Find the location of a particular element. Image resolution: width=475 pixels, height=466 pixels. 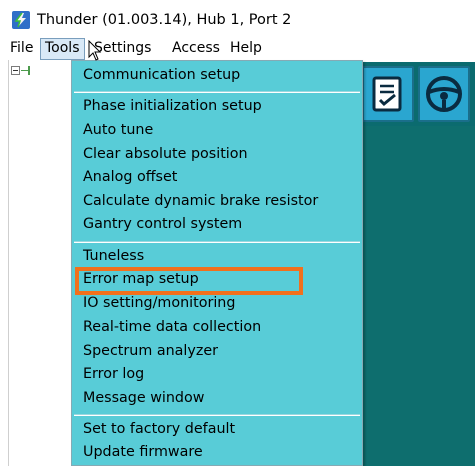

menu-bar: File Tools Settings Access Help is located at coordinates (237, 49).